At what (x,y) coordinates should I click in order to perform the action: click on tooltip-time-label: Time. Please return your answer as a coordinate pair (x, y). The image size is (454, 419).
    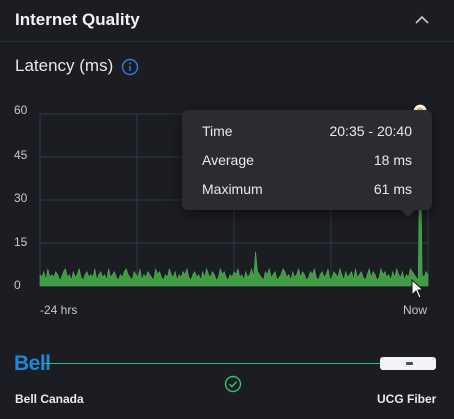
    Looking at the image, I should click on (217, 131).